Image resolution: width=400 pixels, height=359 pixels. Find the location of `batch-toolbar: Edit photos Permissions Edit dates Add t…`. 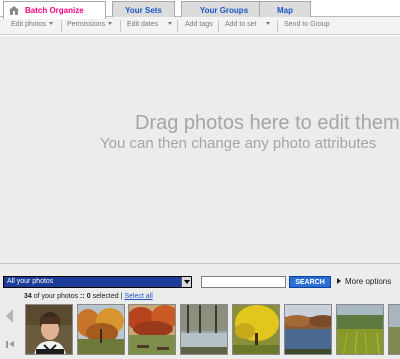

batch-toolbar: Edit photos Permissions Edit dates Add t… is located at coordinates (200, 26).